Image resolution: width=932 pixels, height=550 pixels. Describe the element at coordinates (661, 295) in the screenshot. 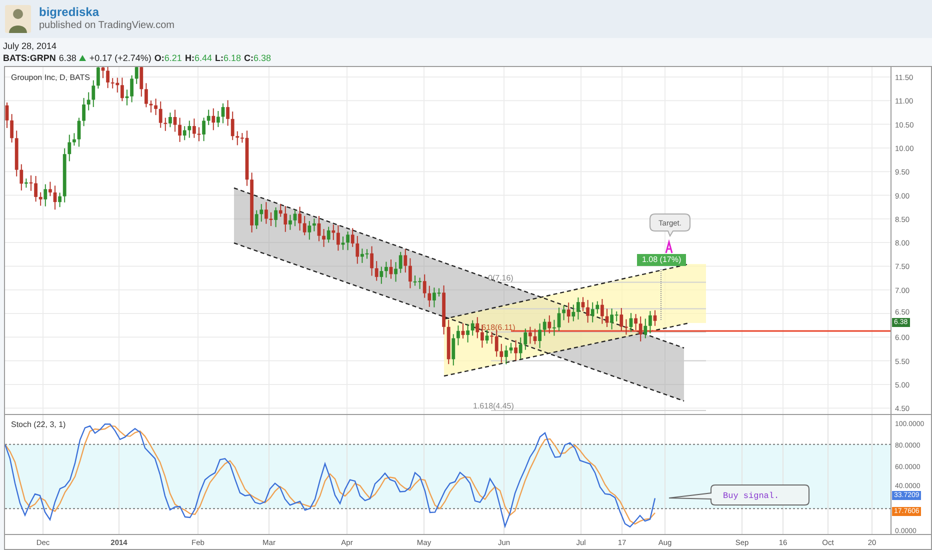

I see `measure-line` at that location.